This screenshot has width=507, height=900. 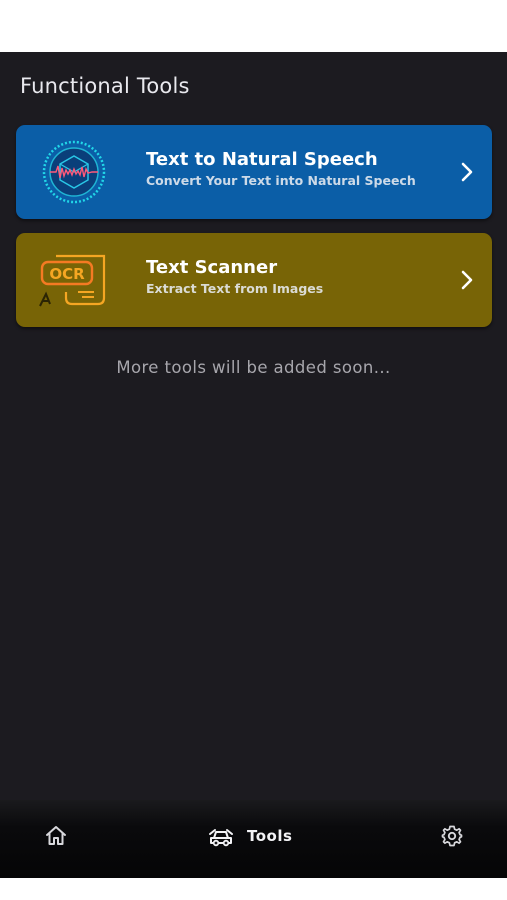 What do you see at coordinates (56, 836) in the screenshot?
I see `home-icon` at bounding box center [56, 836].